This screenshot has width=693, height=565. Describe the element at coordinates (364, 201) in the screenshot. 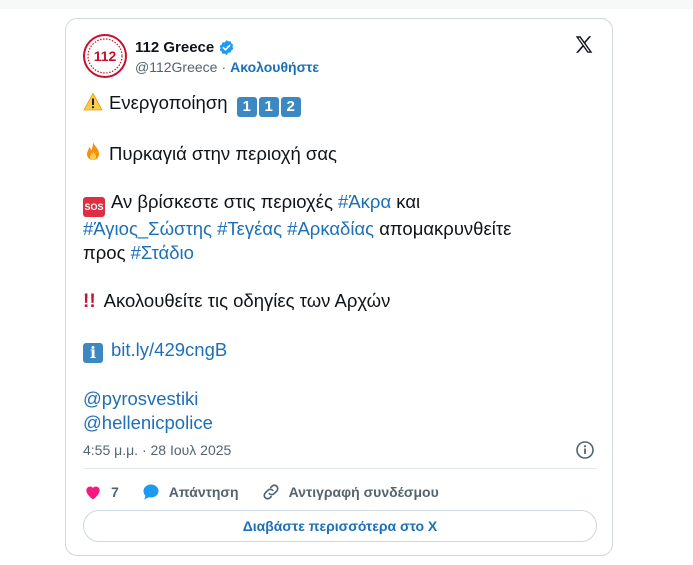

I see `hashtag-akra: #Άκρα` at that location.